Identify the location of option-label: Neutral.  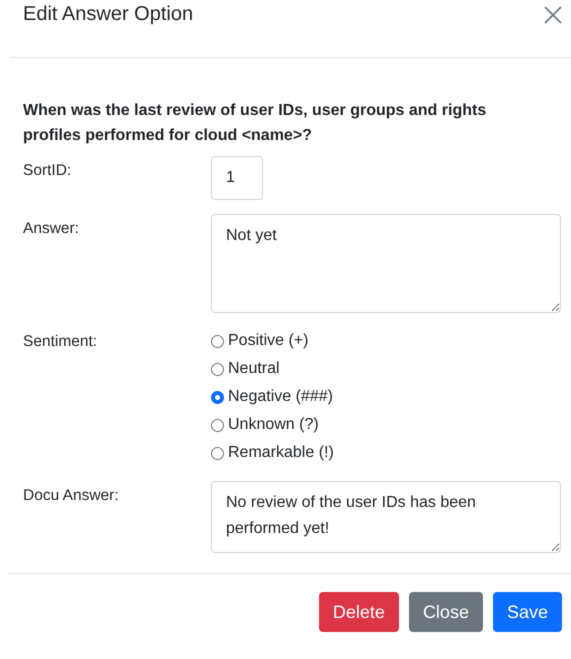
(254, 369).